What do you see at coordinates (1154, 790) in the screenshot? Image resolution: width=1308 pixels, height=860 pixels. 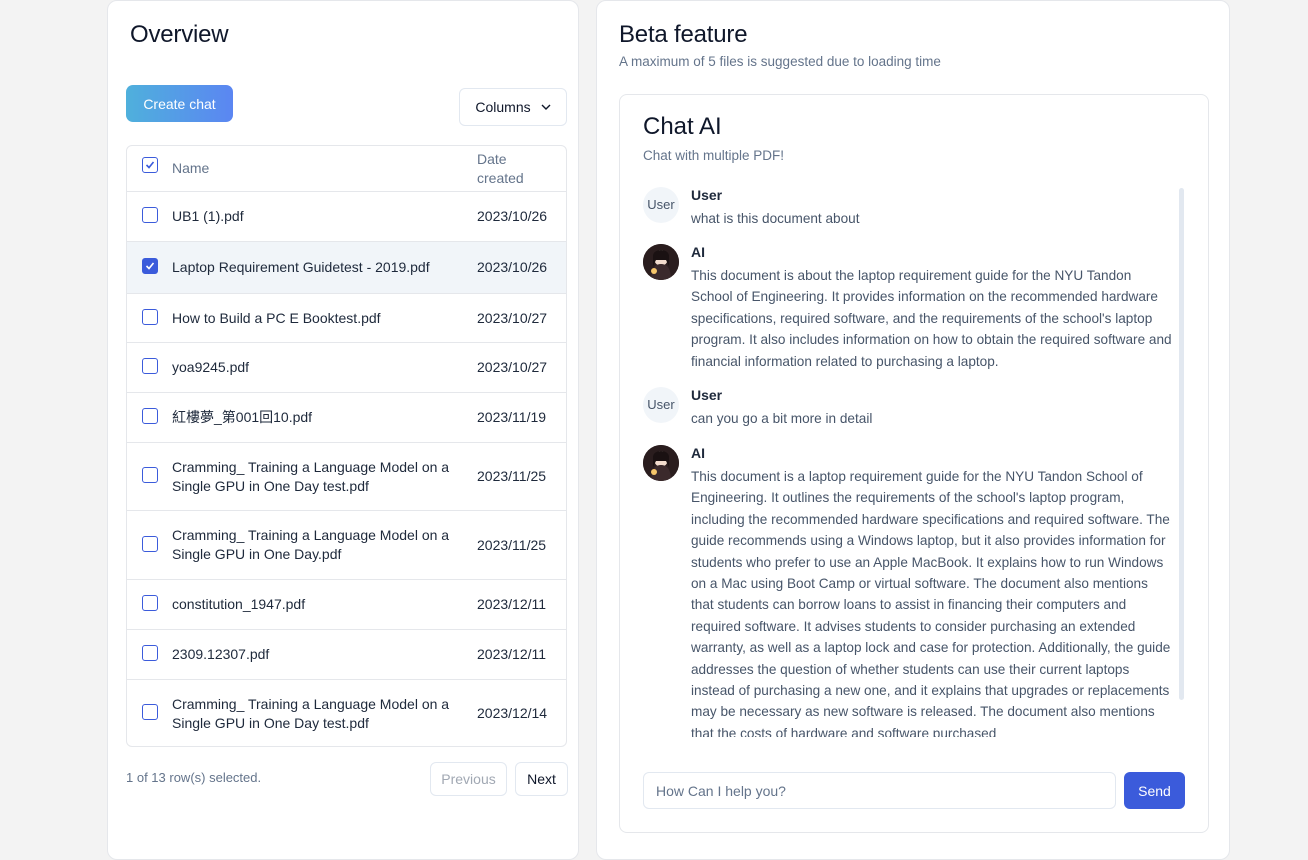 I see `send-button: Send` at bounding box center [1154, 790].